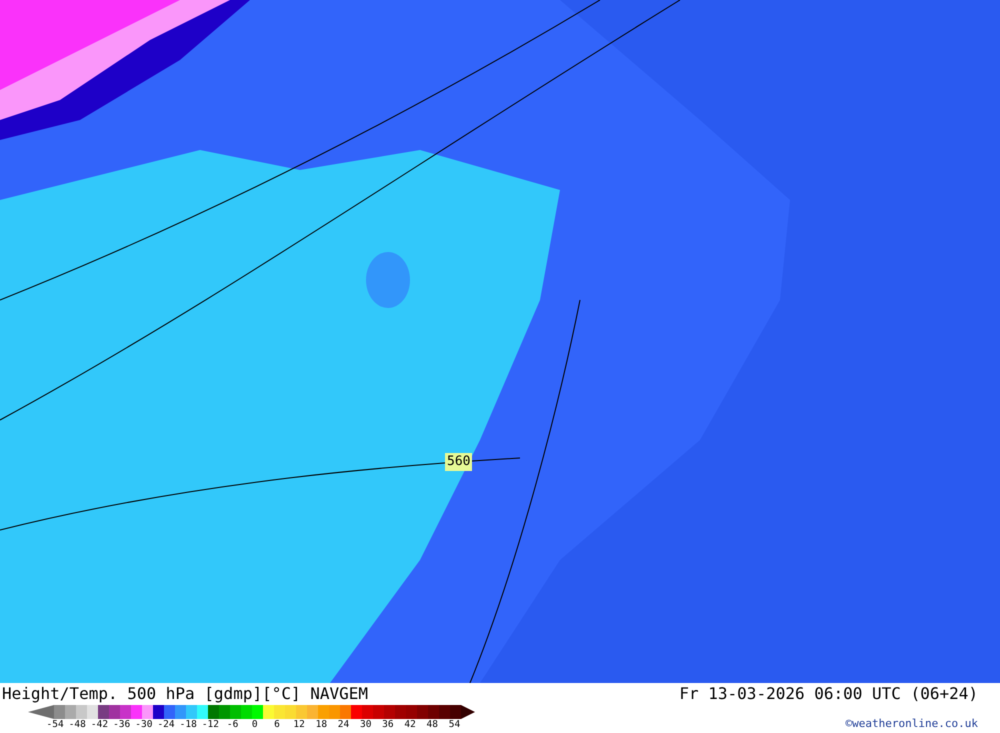 The height and width of the screenshot is (733, 1000). What do you see at coordinates (188, 725) in the screenshot?
I see `scale-label: -18` at bounding box center [188, 725].